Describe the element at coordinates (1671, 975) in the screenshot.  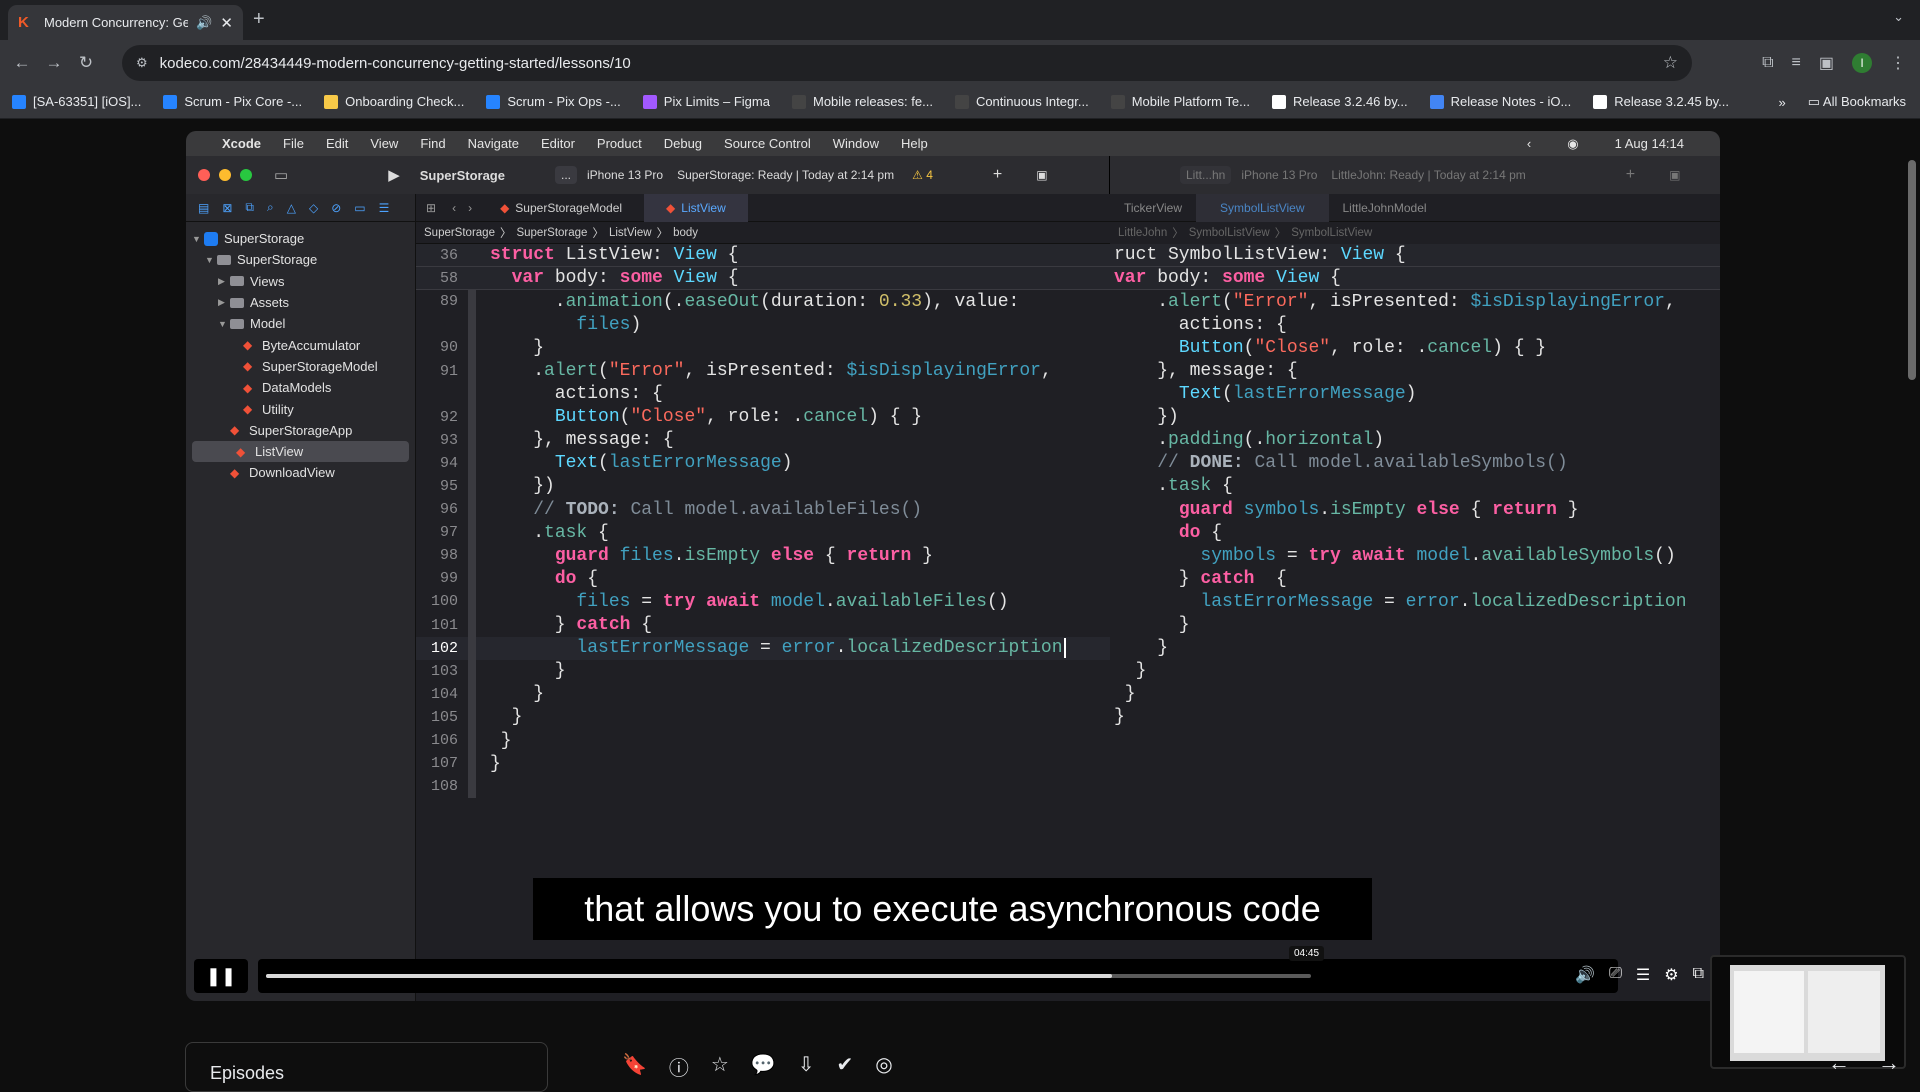
I see `settings-icon: ⚙` at that location.